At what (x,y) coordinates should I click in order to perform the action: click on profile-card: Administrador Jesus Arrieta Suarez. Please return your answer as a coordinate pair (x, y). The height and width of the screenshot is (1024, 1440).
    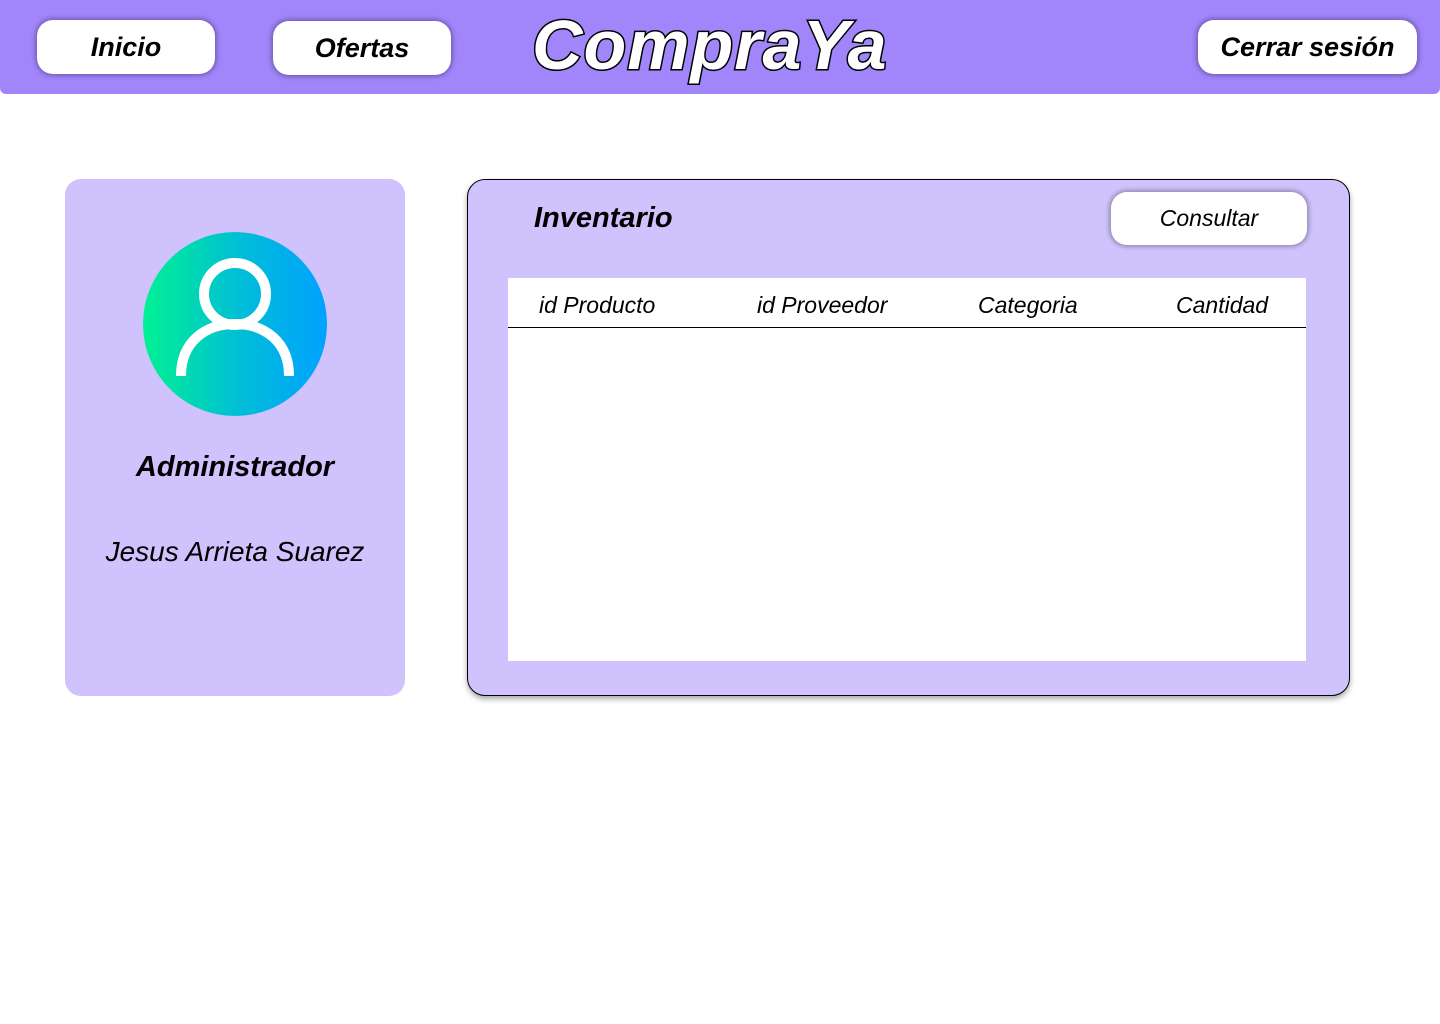
    Looking at the image, I should click on (235, 437).